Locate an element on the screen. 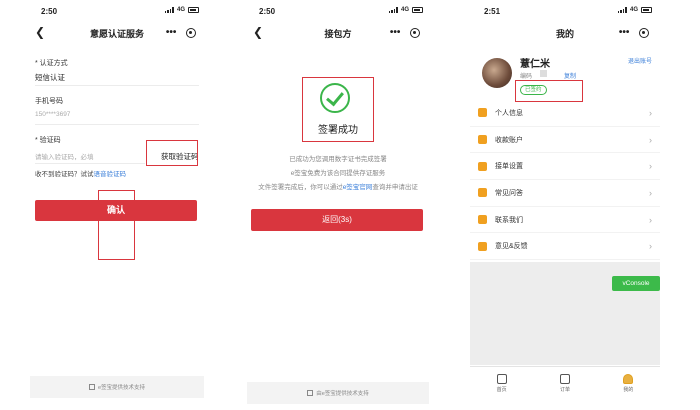  phone-label: 手机号码 is located at coordinates (49, 101).